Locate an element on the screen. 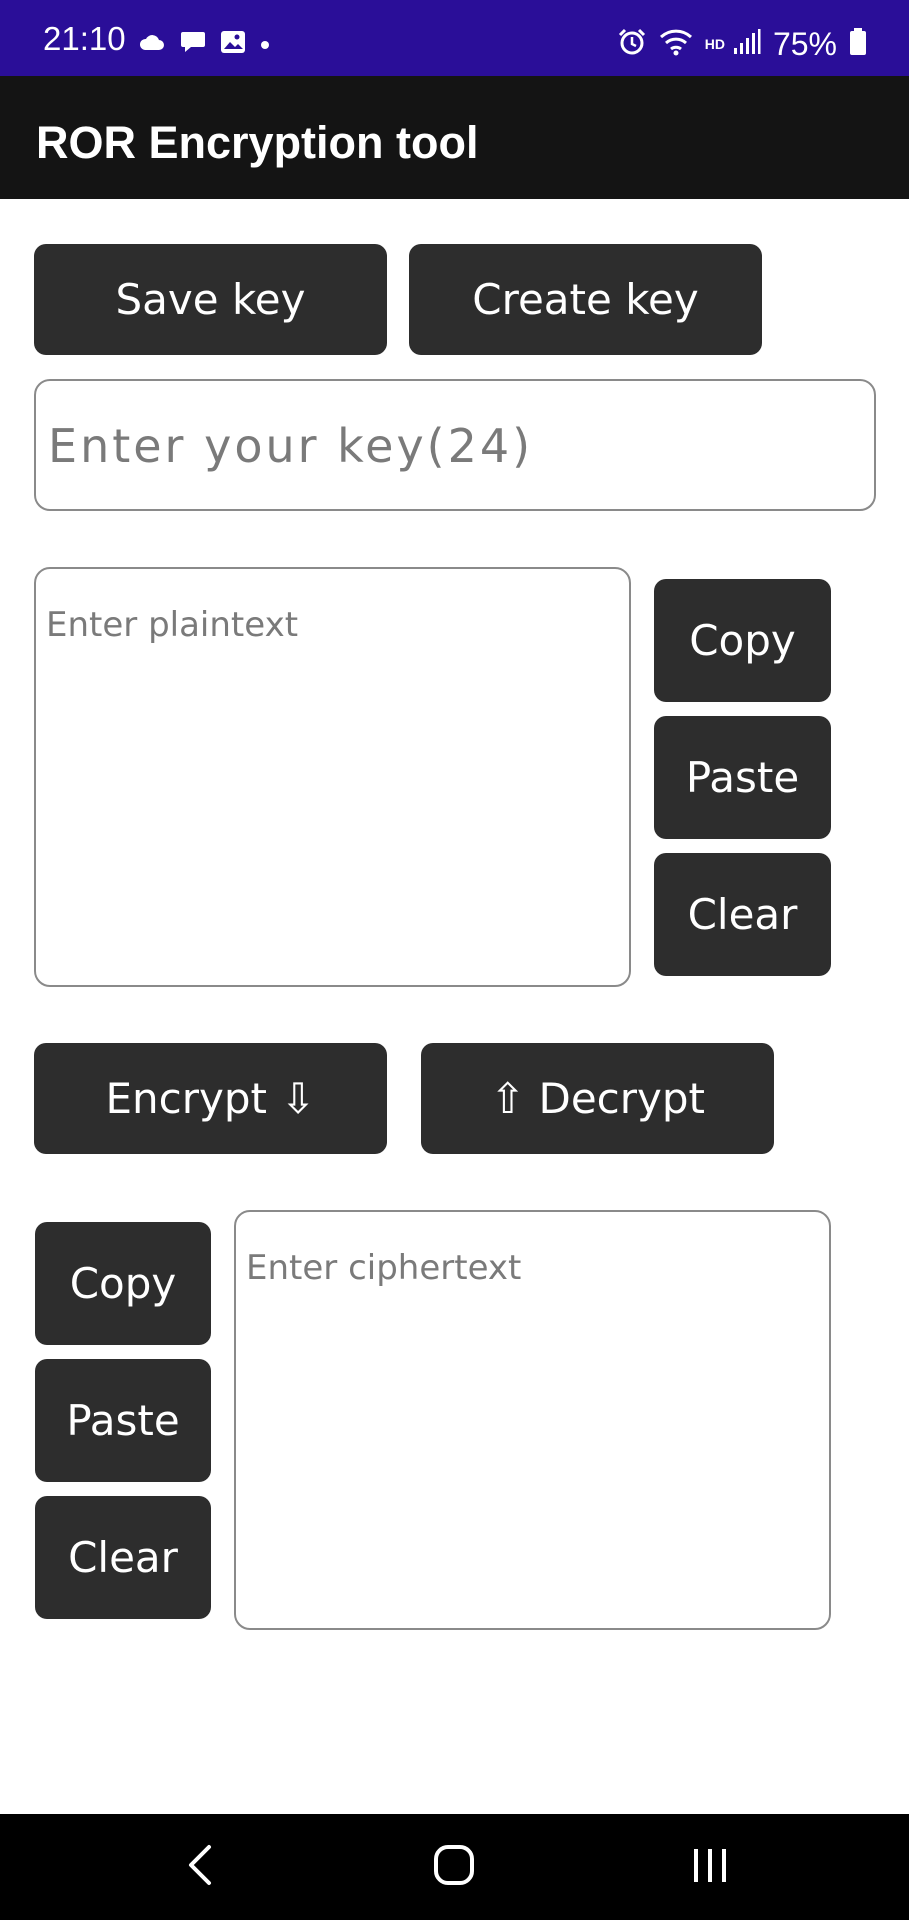 This screenshot has width=909, height=1920. ciphertext-clear-button: Clear is located at coordinates (123, 1557).